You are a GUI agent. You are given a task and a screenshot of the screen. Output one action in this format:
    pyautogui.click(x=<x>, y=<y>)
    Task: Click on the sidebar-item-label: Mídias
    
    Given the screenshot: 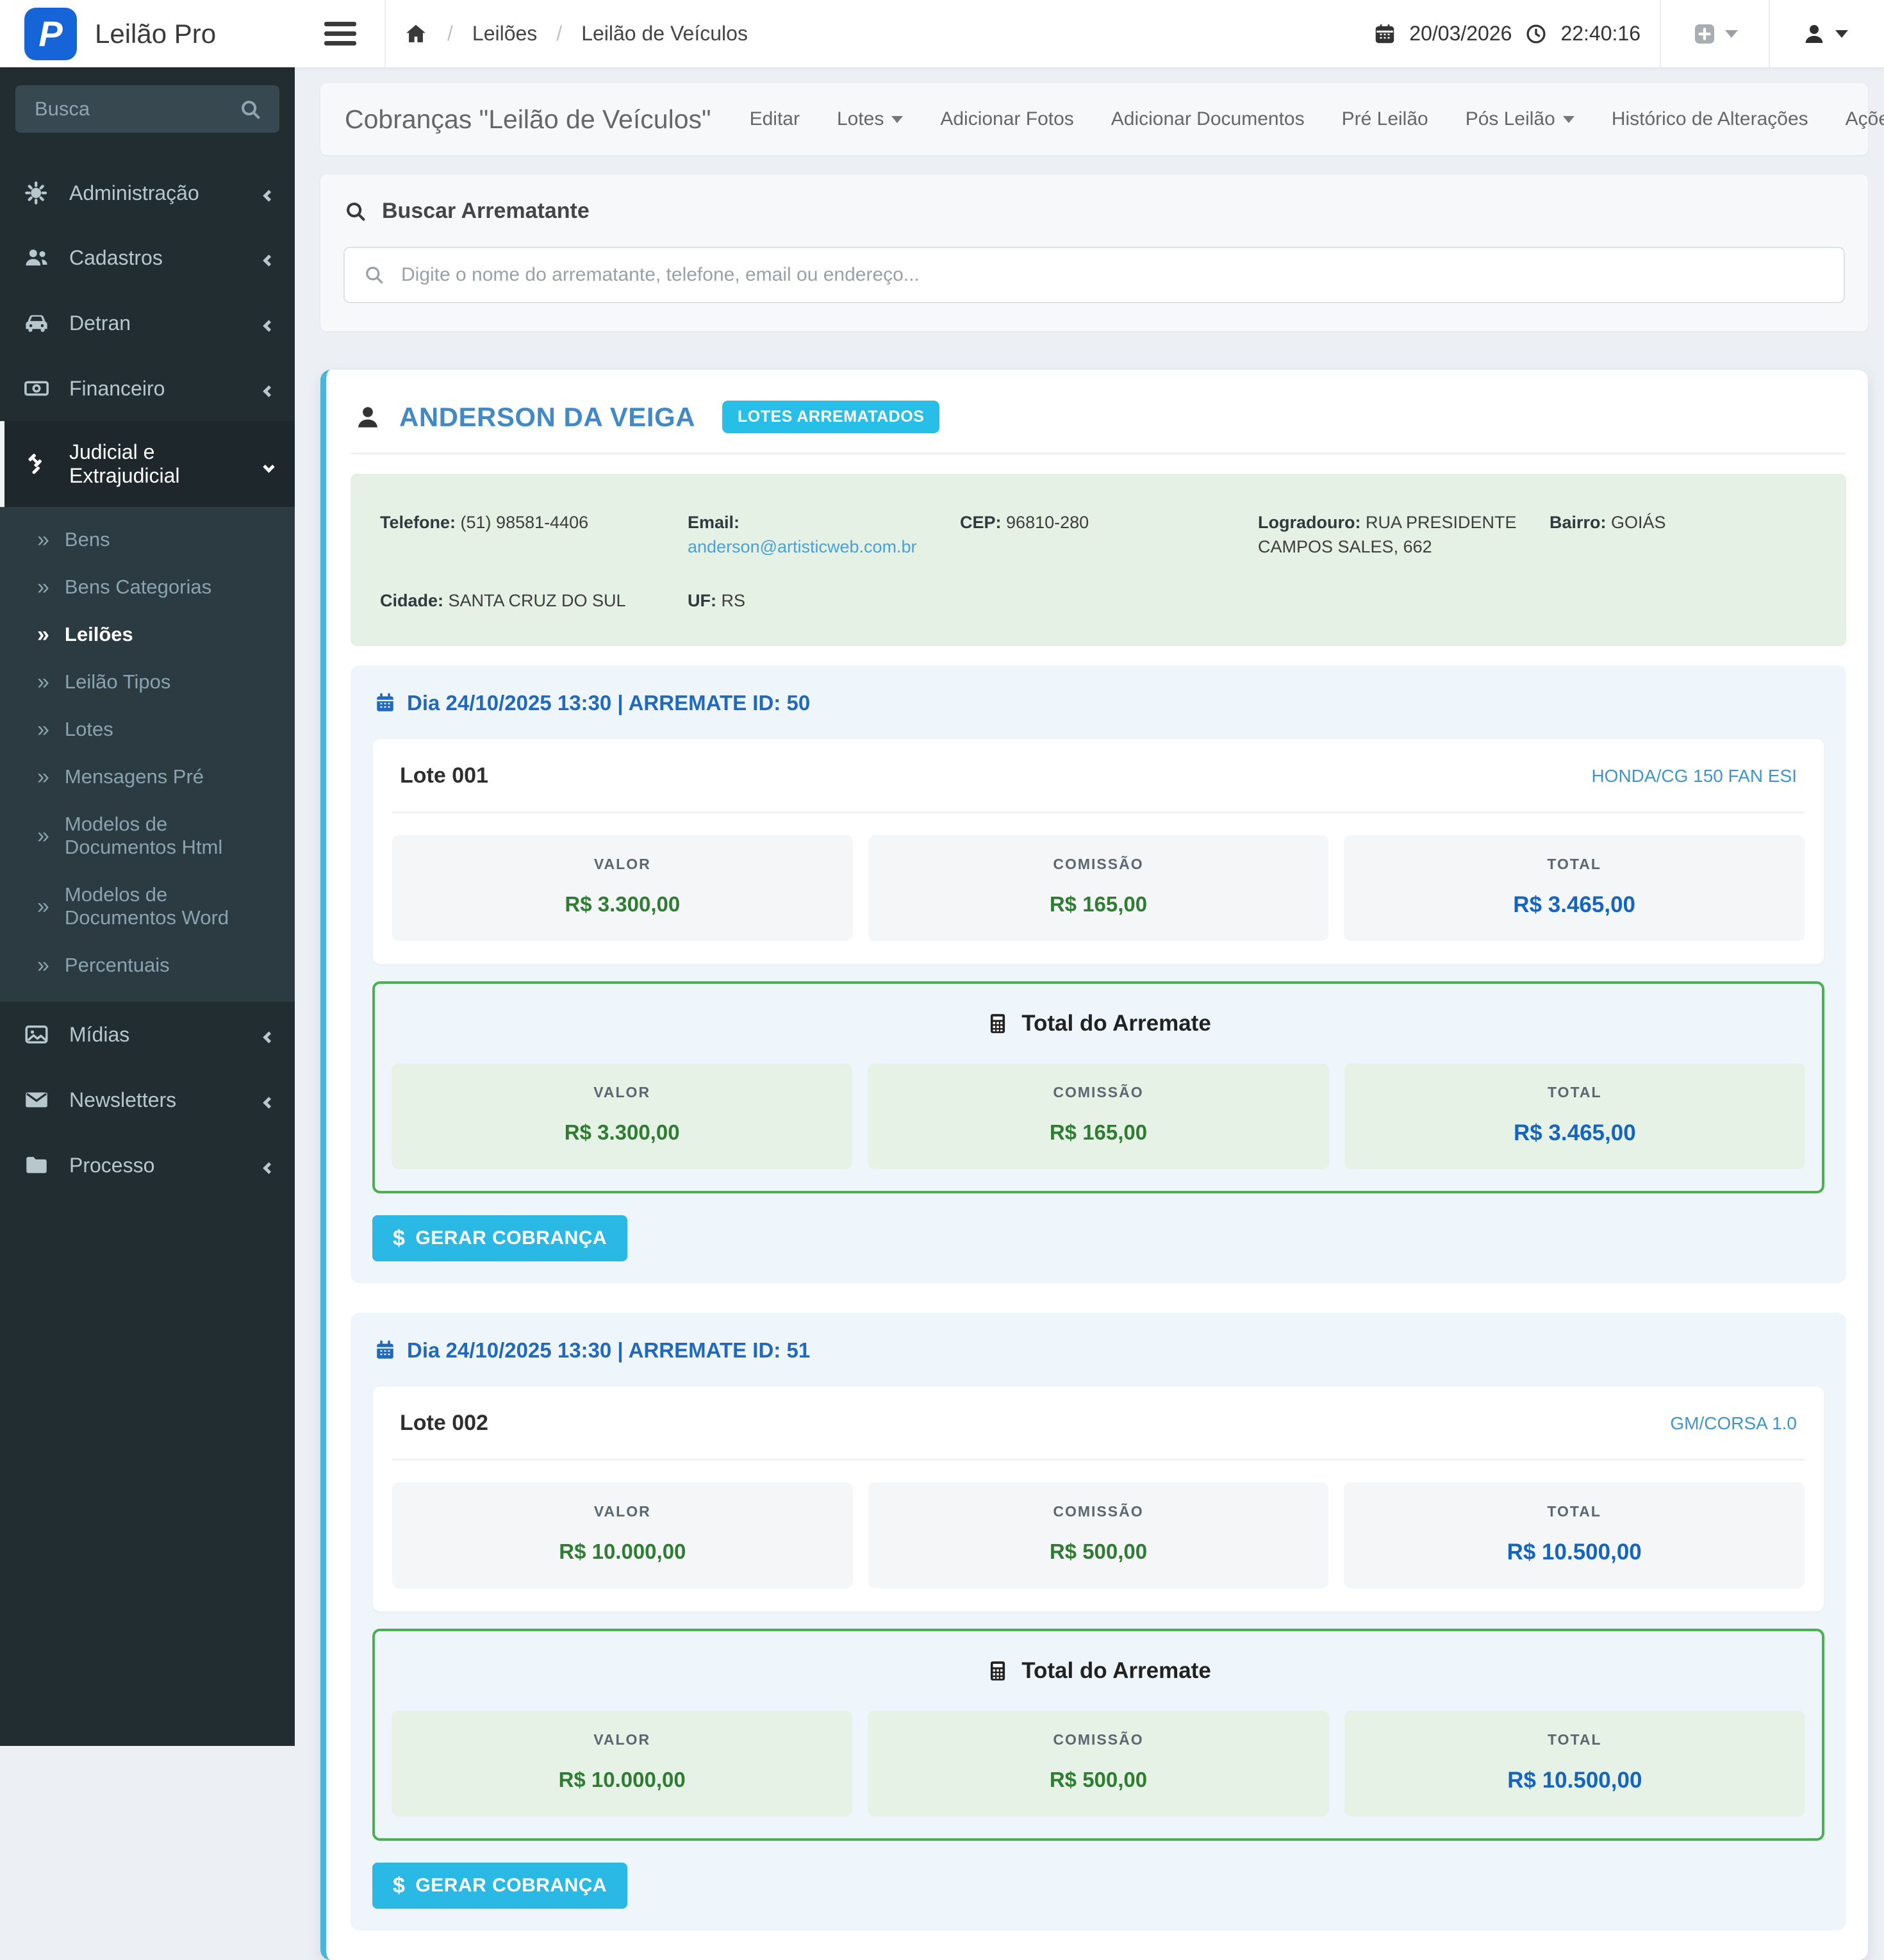 What is the action you would take?
    pyautogui.click(x=99, y=1034)
    